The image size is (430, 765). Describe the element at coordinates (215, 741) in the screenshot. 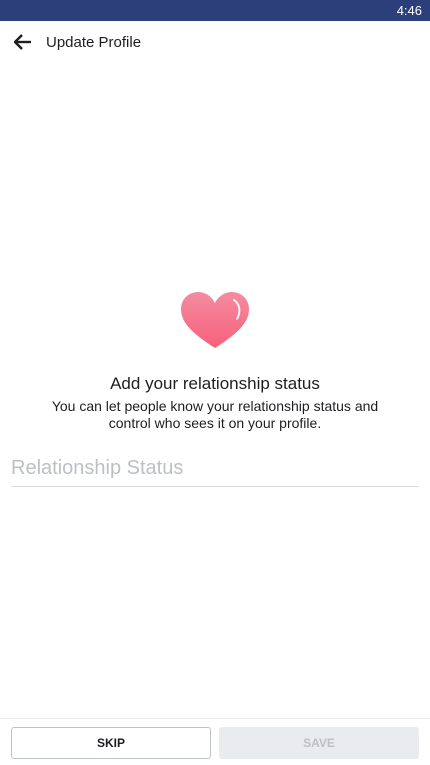

I see `bottom-action-bar: SKIP SAVE` at that location.